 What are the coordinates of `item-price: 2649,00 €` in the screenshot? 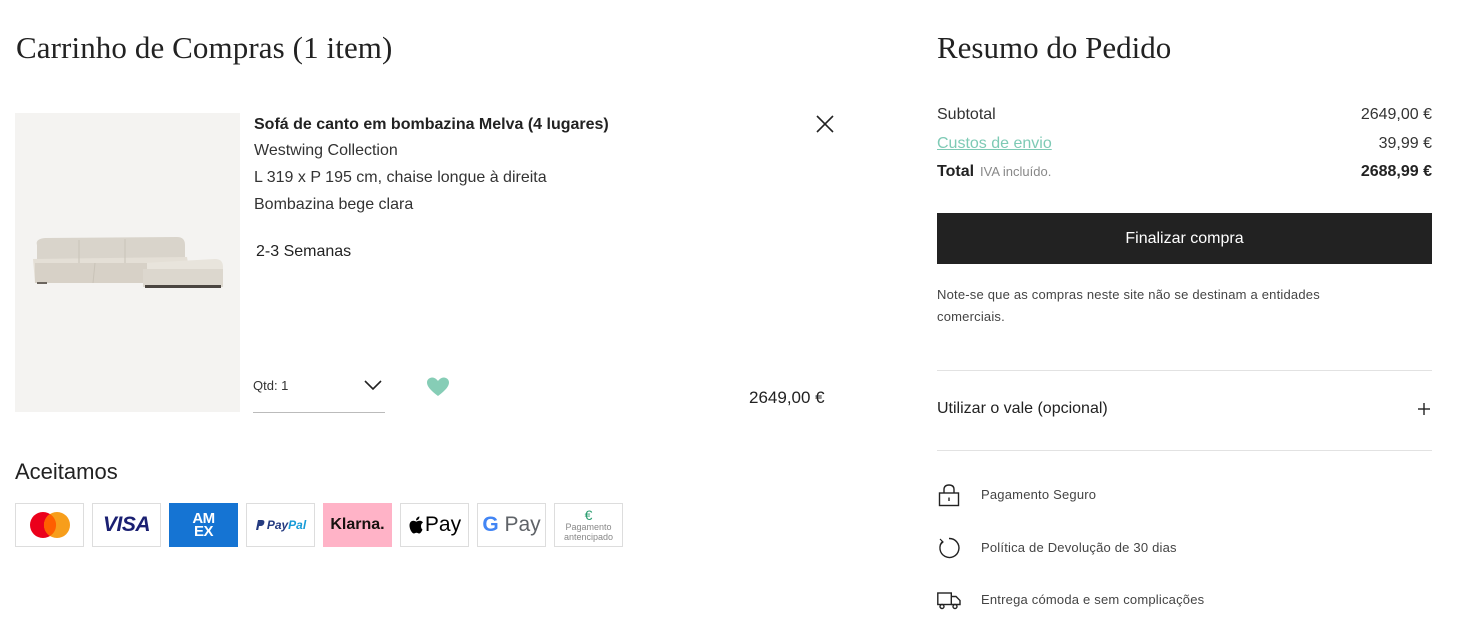 It's located at (787, 397).